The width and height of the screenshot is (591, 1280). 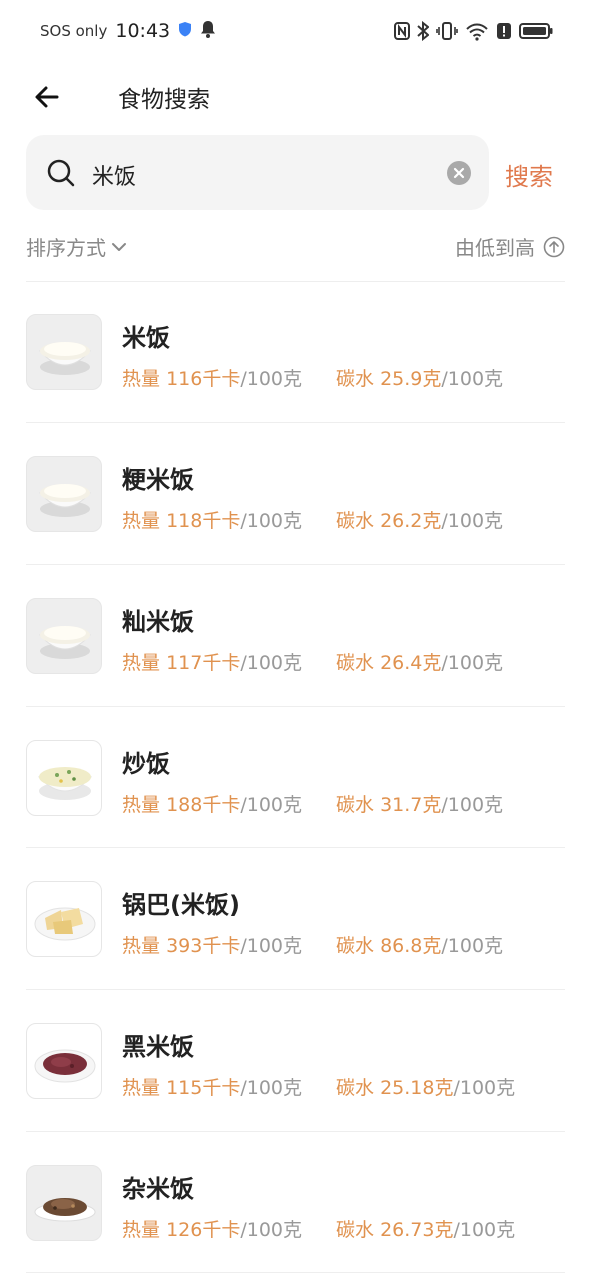 What do you see at coordinates (420, 805) in the screenshot?
I see `carb-stat: 碳水 31.7克/100克` at bounding box center [420, 805].